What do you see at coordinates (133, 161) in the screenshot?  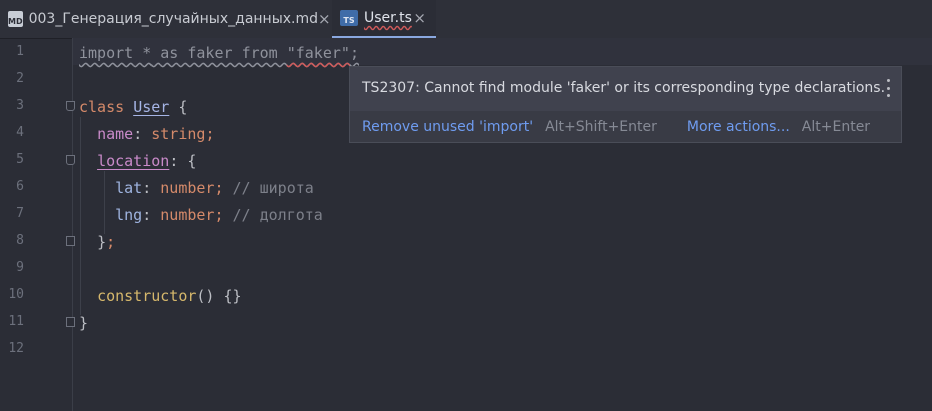 I see `property-name: location` at bounding box center [133, 161].